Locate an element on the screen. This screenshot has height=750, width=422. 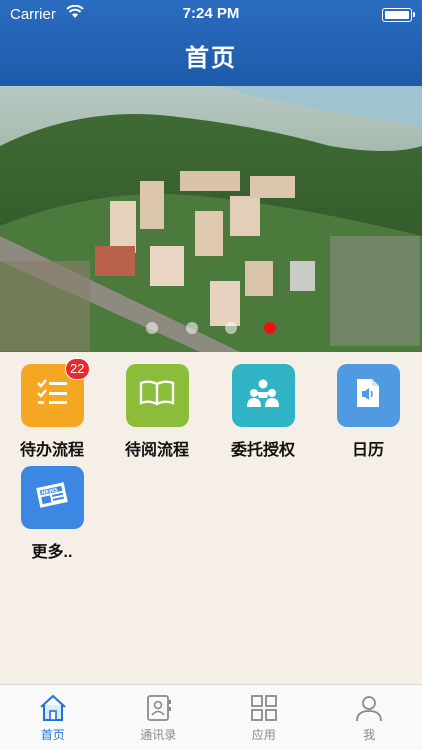
people-icon is located at coordinates (263, 395).